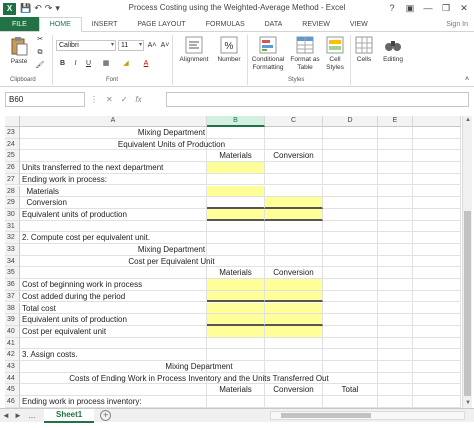 This screenshot has width=474, height=428. Describe the element at coordinates (468, 120) in the screenshot. I see `scroll-up-icon: ▲` at that location.